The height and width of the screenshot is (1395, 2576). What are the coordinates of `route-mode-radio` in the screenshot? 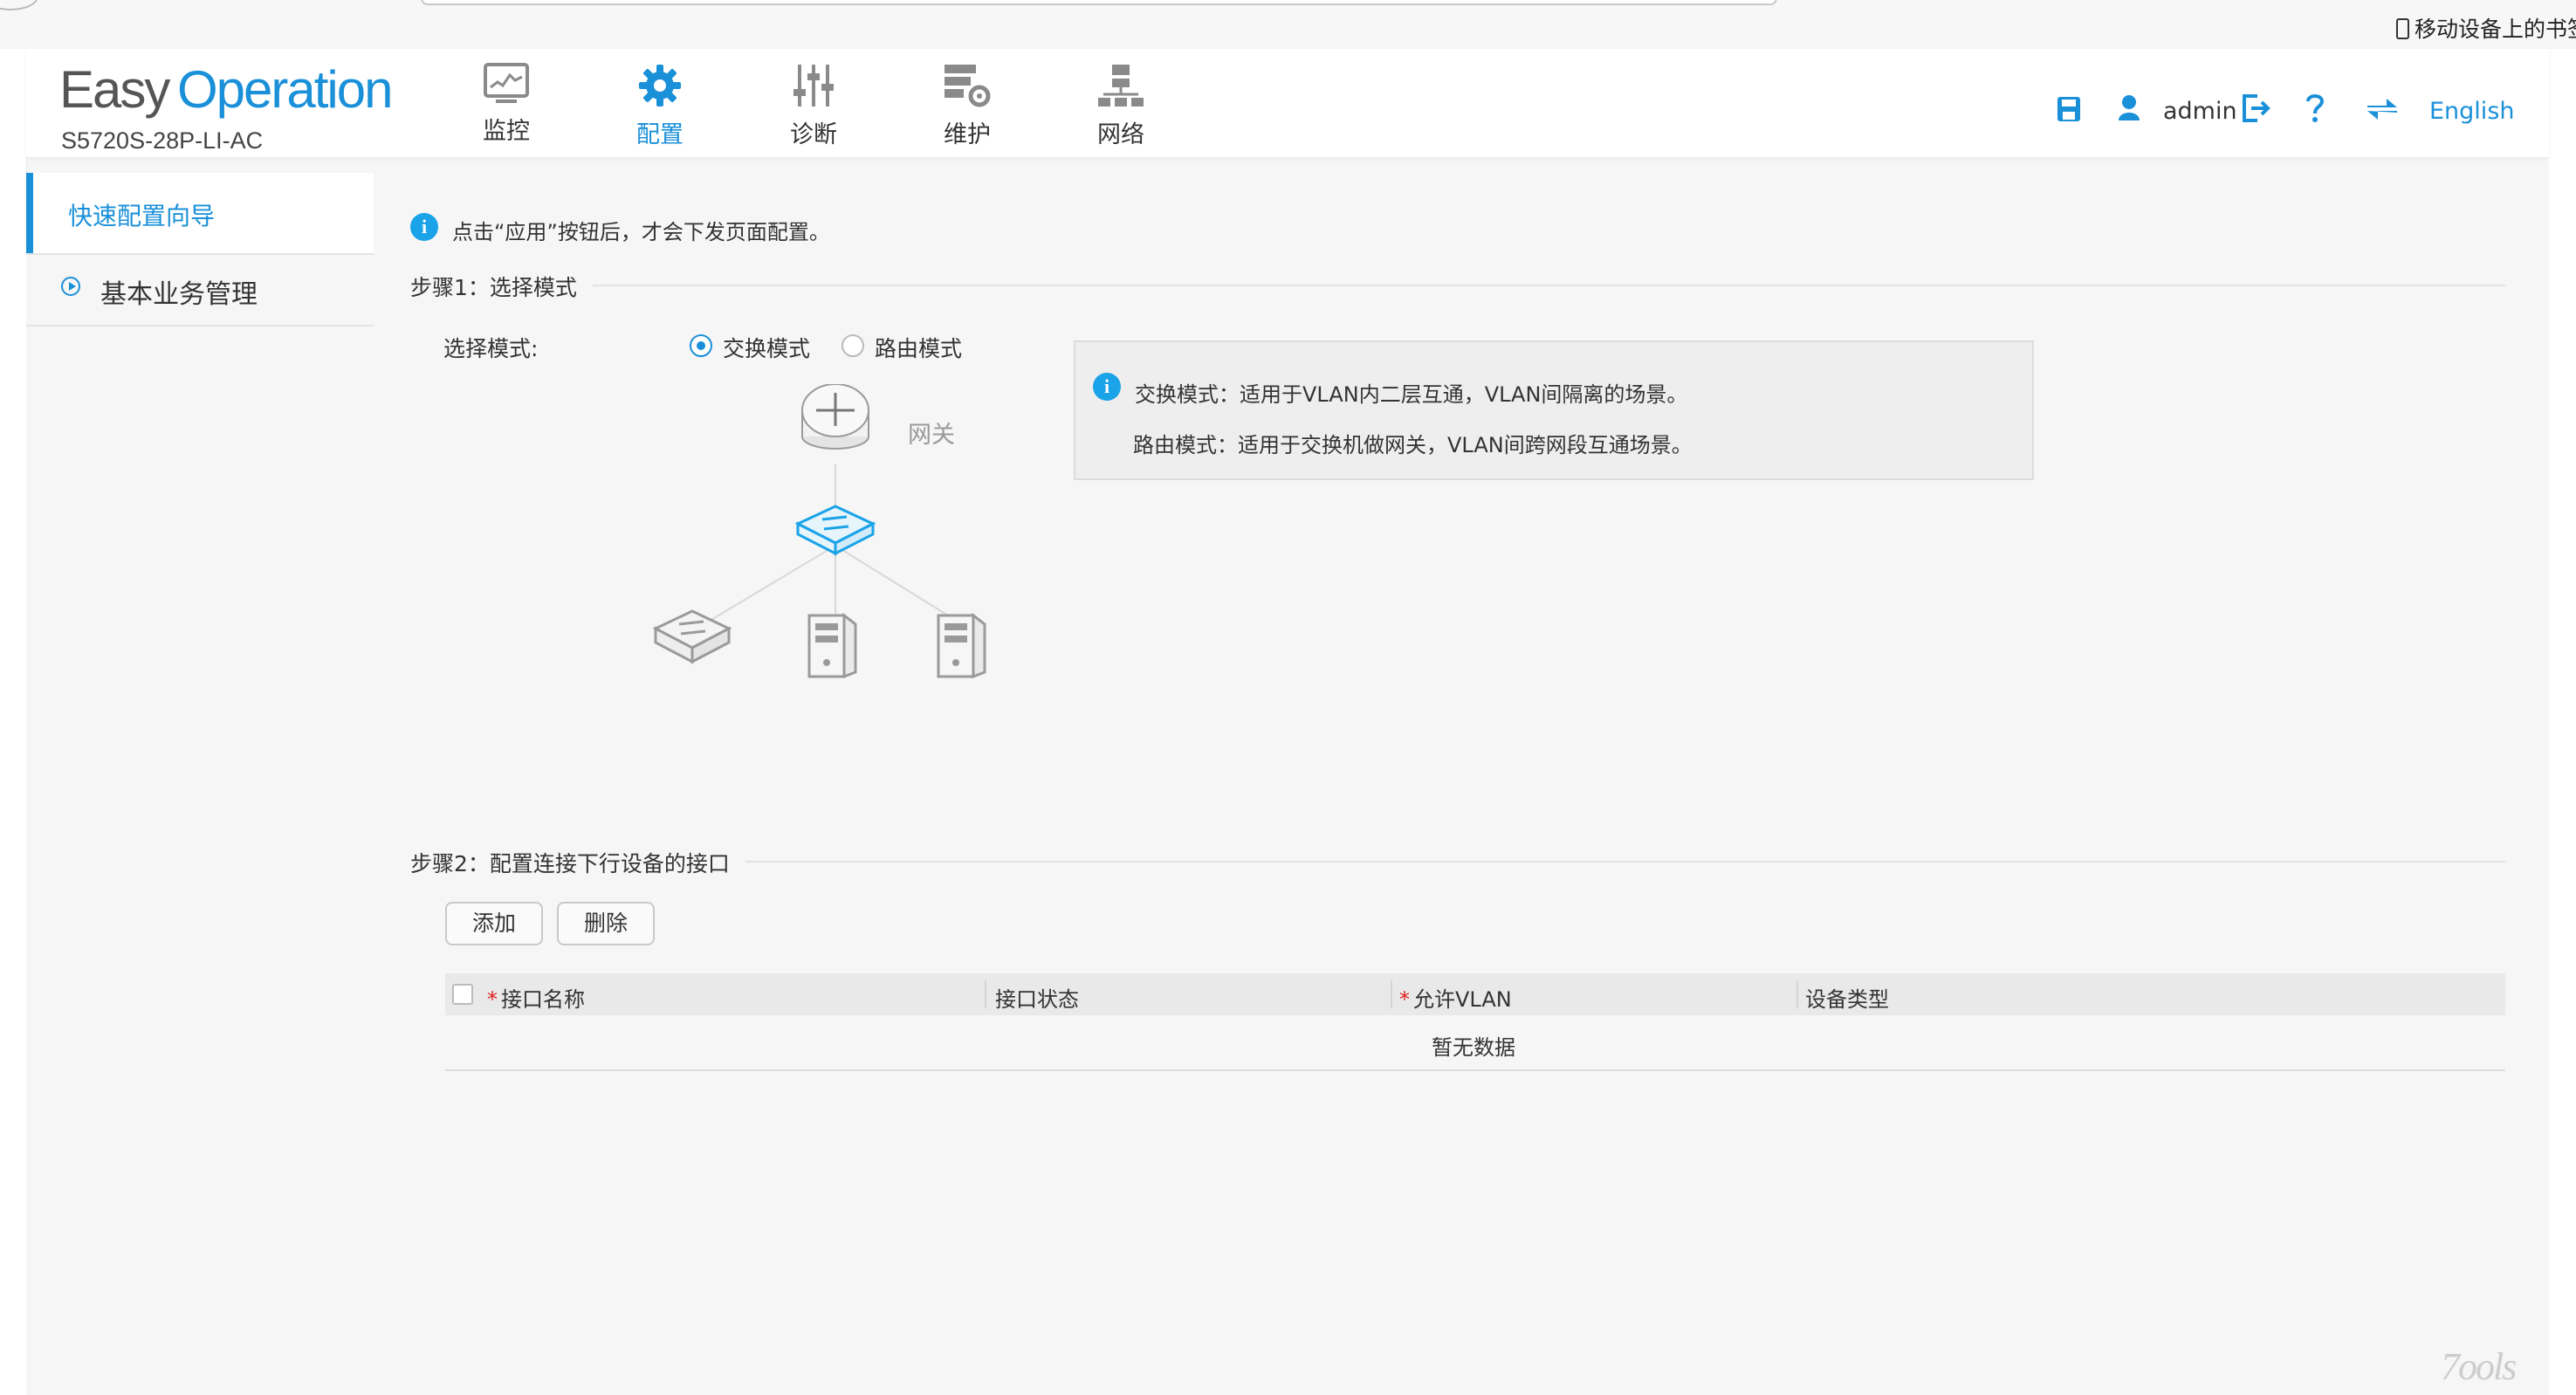 It's located at (853, 345).